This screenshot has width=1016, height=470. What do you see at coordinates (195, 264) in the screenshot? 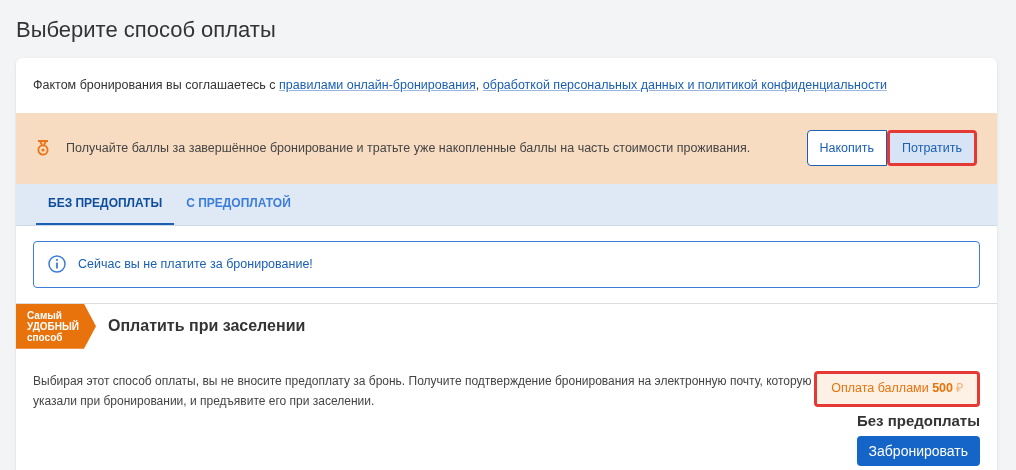
I see `notice-text: Сейчас вы не платите за бронирование!` at bounding box center [195, 264].